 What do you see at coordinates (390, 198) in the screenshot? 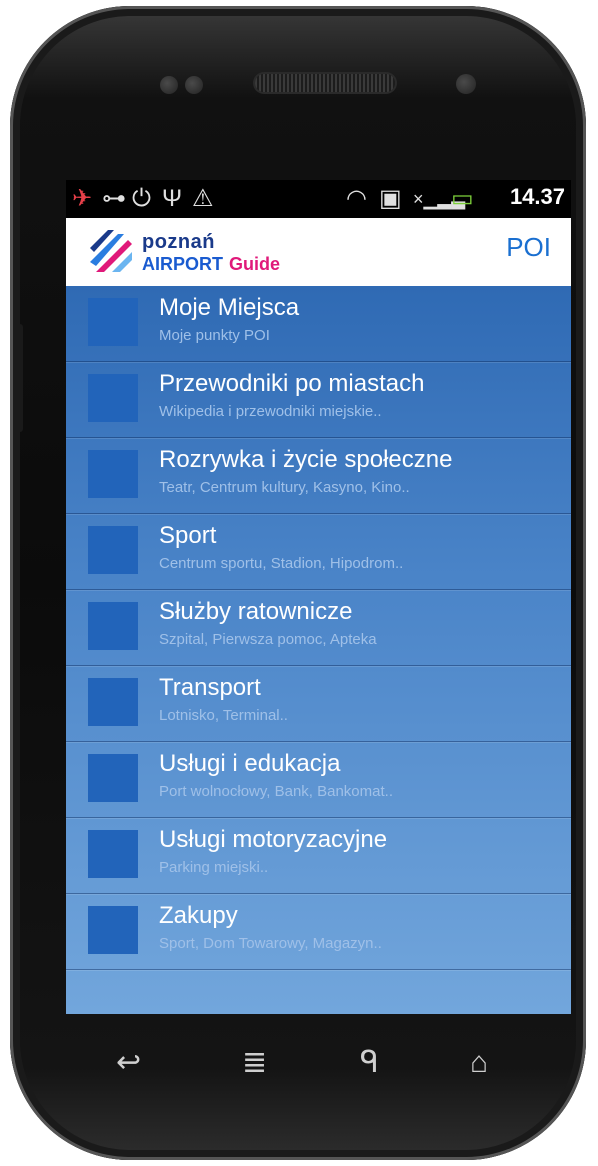
I see `sd-card-icon: ▣` at bounding box center [390, 198].